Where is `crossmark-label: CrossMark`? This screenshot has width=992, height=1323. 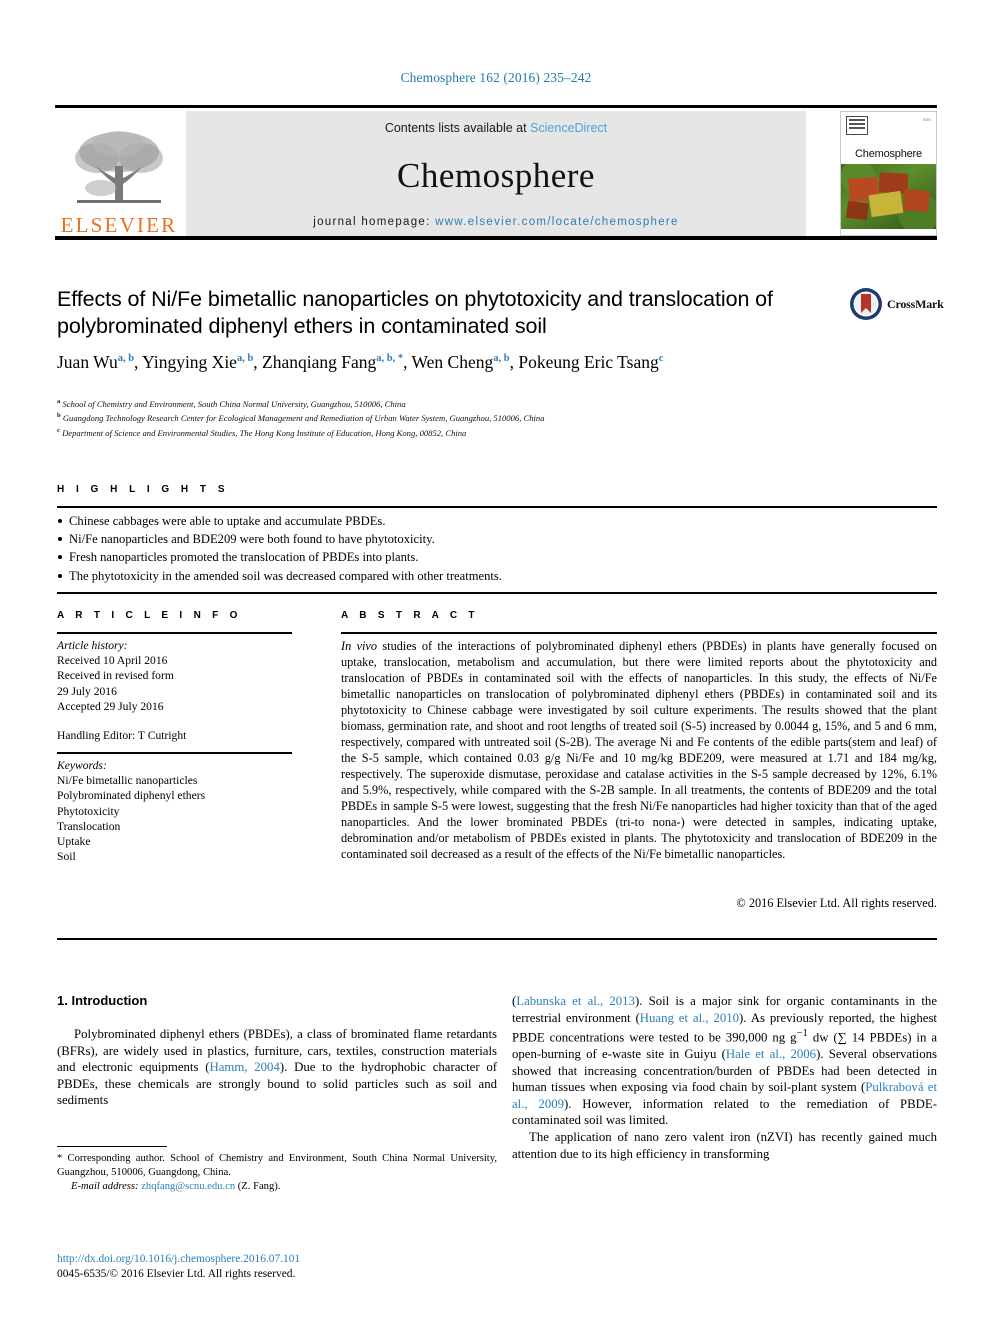 crossmark-label: CrossMark is located at coordinates (915, 304).